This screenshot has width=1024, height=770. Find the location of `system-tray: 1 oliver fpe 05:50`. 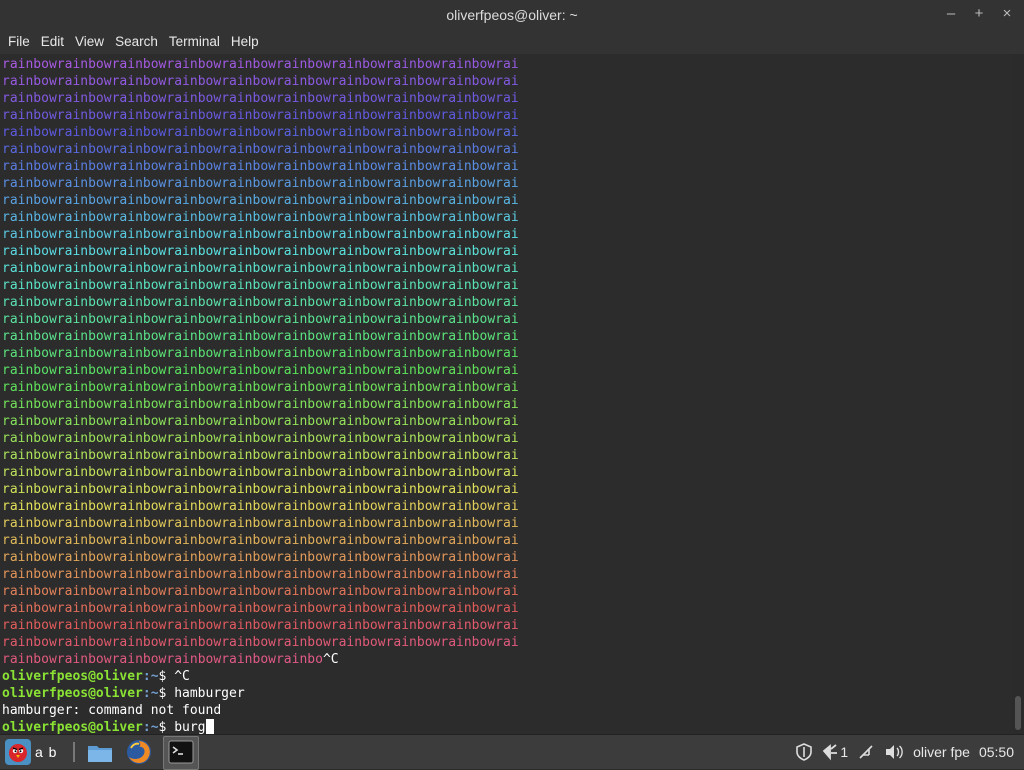

system-tray: 1 oliver fpe 05:50 is located at coordinates (904, 752).